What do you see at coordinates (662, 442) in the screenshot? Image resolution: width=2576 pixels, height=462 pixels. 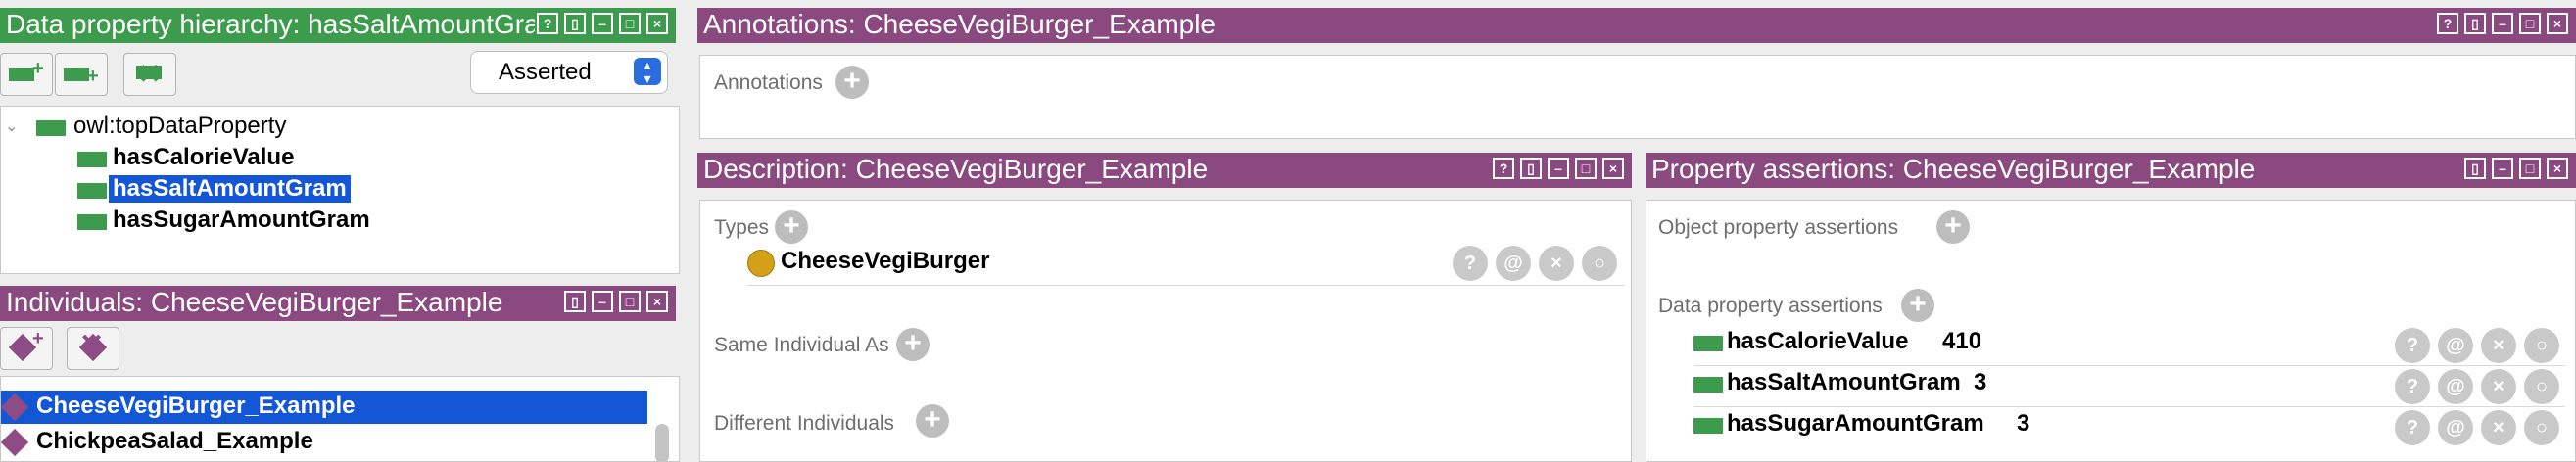 I see `scrollbar` at bounding box center [662, 442].